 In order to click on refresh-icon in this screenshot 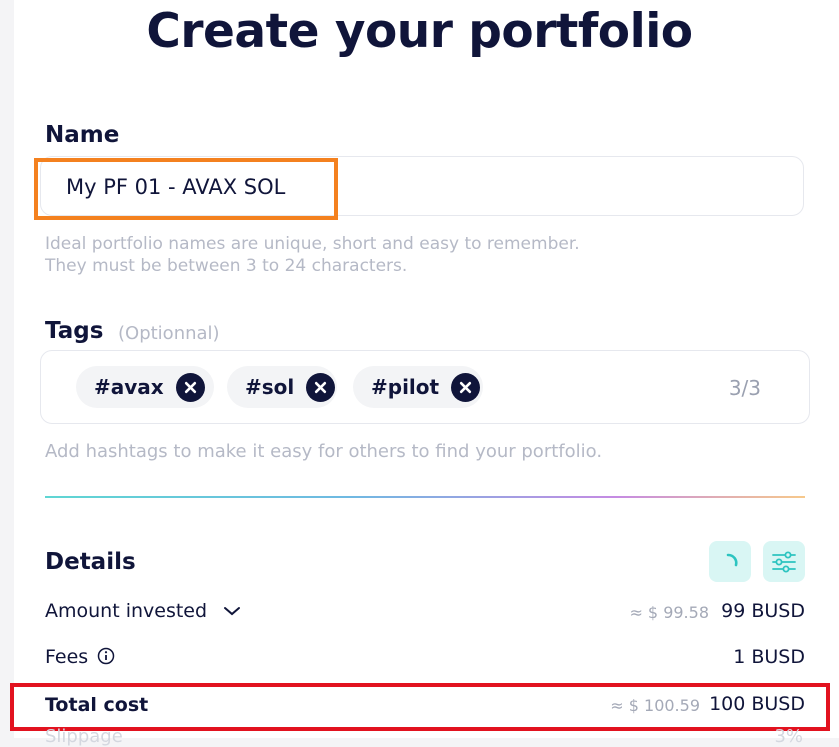, I will do `click(732, 559)`.